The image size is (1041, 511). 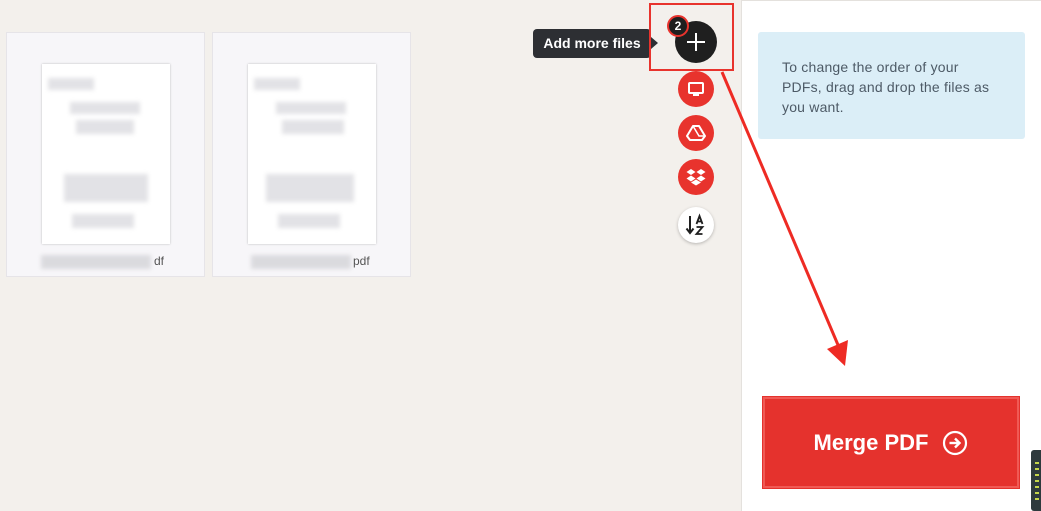 I want to click on file-name: pdf, so click(x=312, y=262).